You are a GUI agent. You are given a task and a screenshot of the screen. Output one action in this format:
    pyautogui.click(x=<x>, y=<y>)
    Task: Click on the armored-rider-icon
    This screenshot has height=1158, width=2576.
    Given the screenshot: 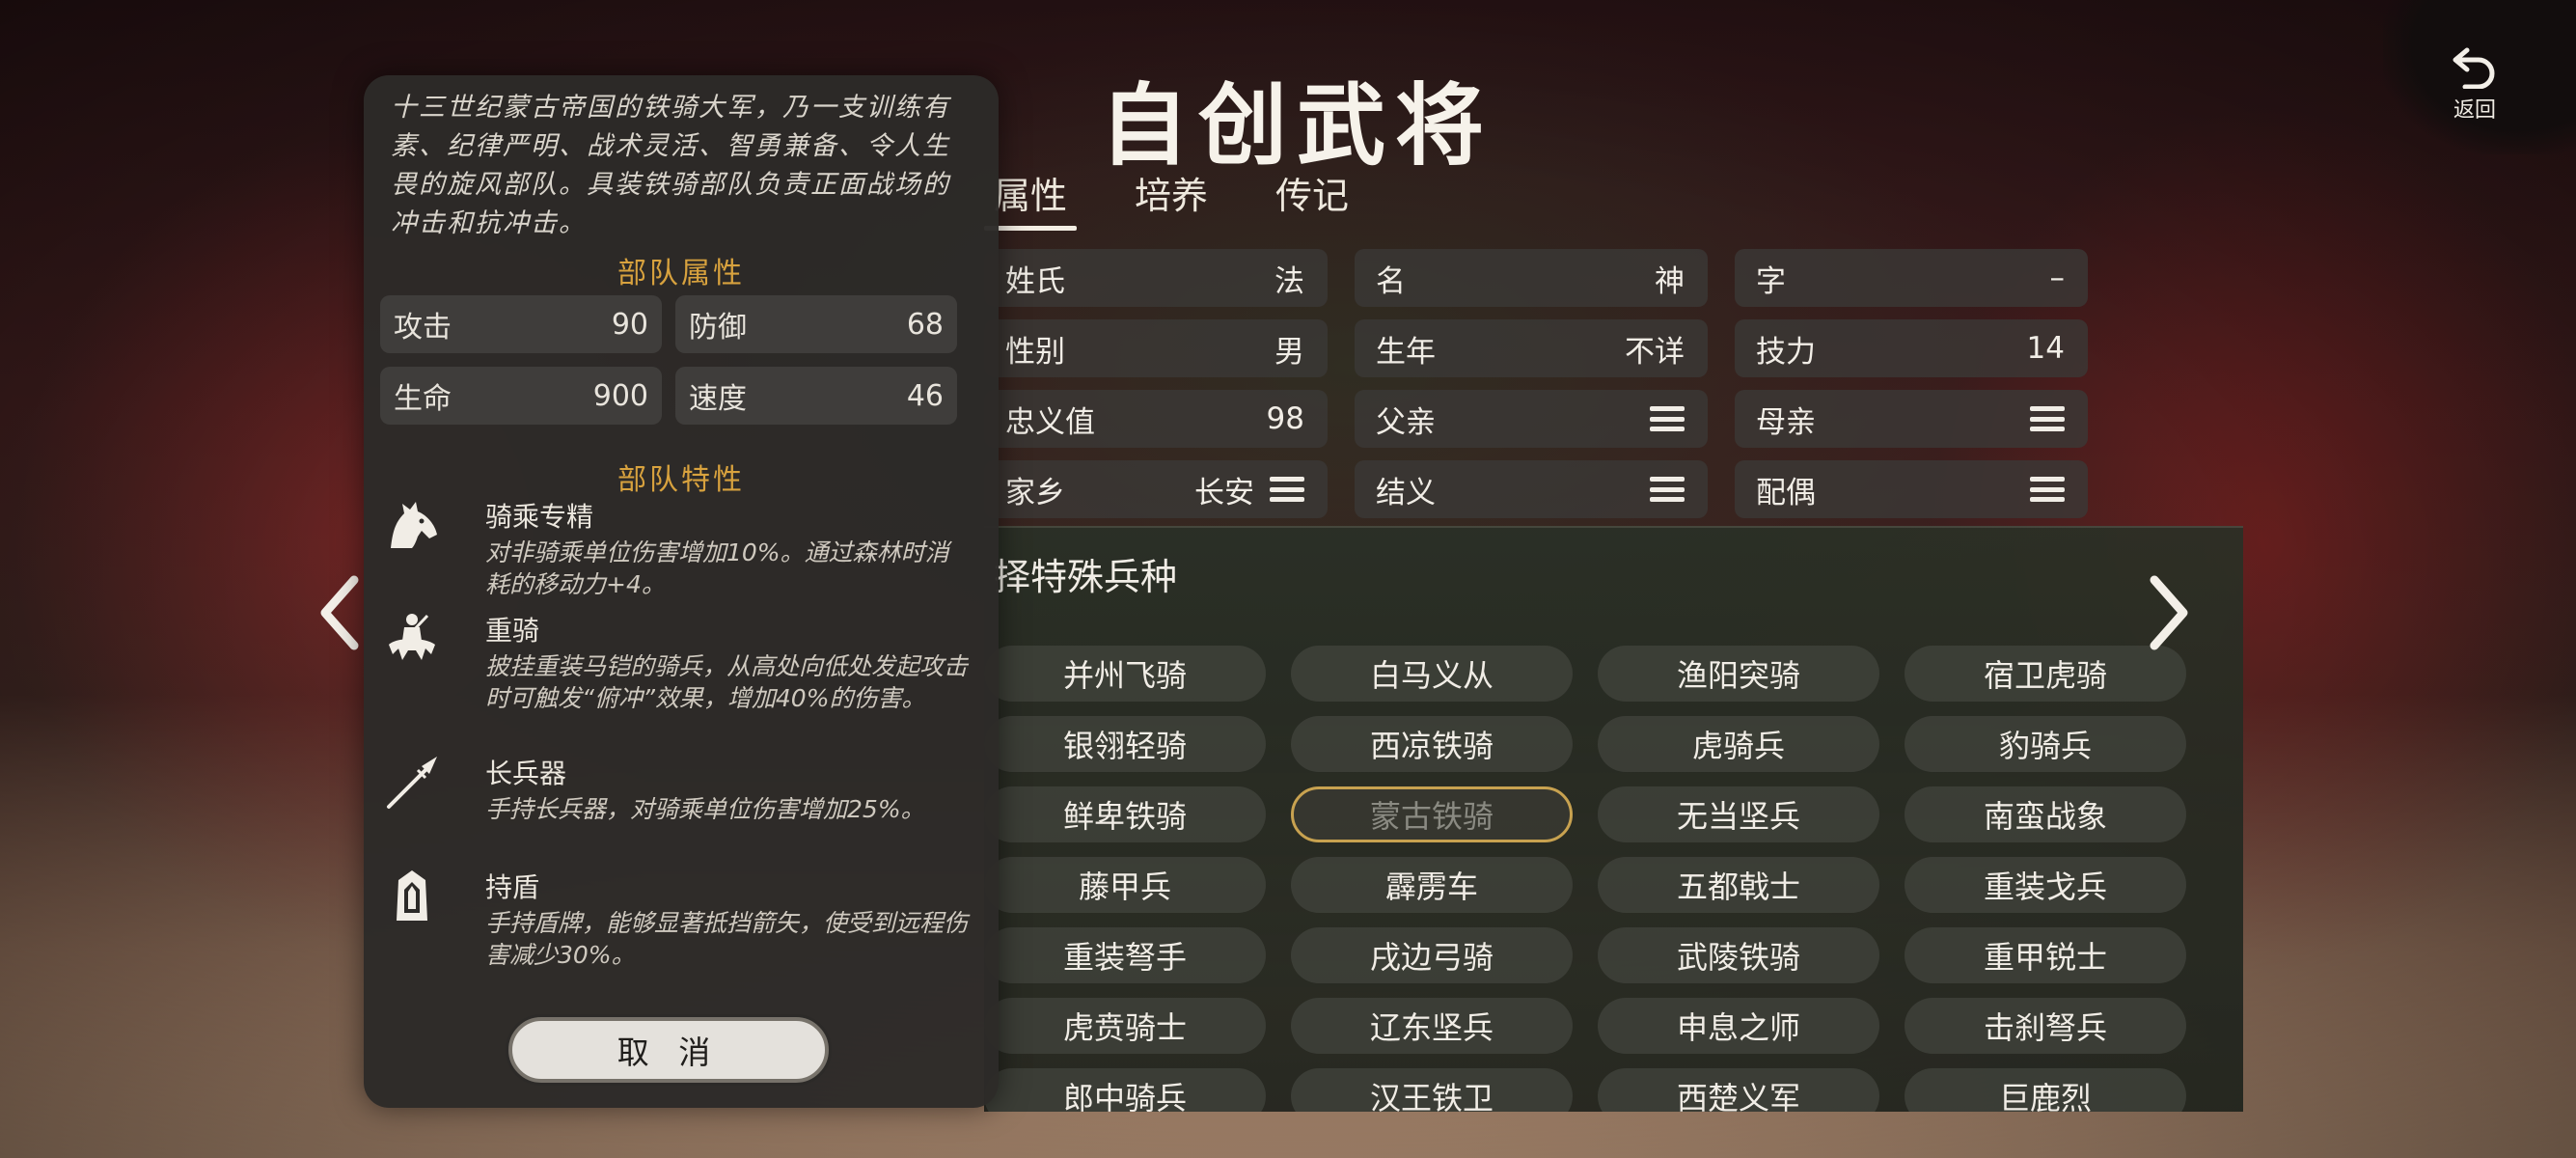 What is the action you would take?
    pyautogui.click(x=412, y=637)
    